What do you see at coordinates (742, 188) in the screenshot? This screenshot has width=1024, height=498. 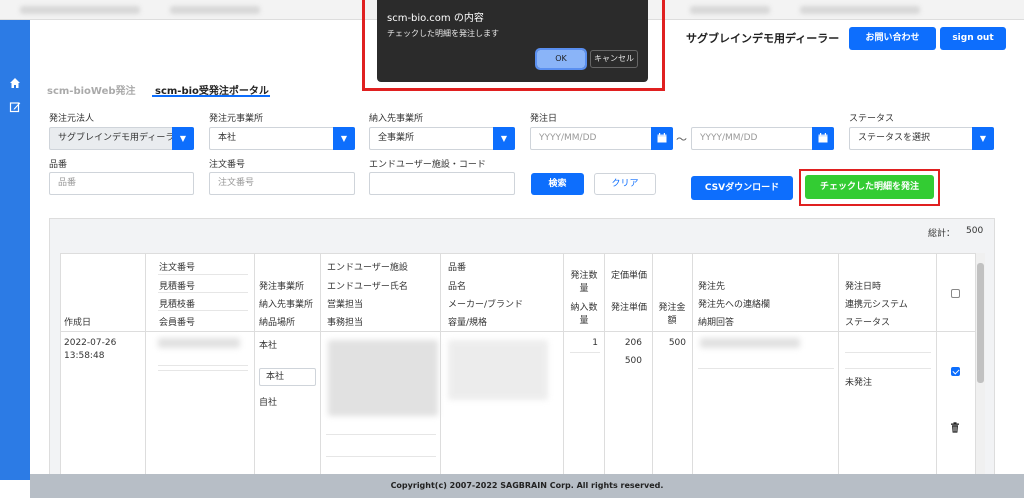 I see `csv-download-button: CSVダウンロード` at bounding box center [742, 188].